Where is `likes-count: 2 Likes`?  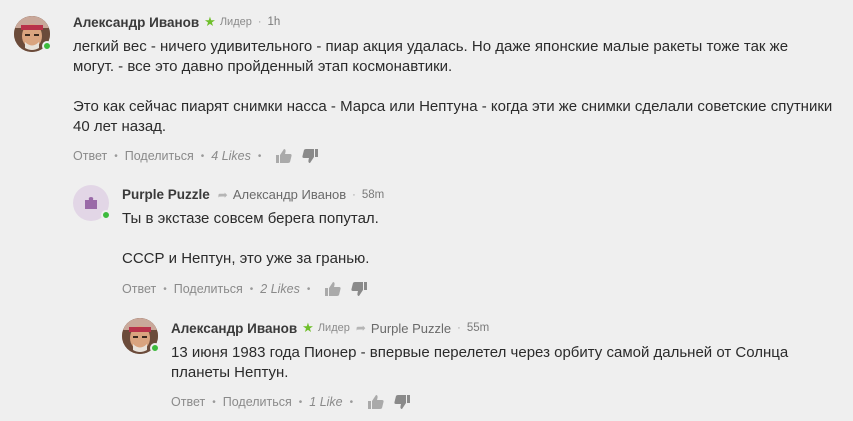
likes-count: 2 Likes is located at coordinates (280, 289).